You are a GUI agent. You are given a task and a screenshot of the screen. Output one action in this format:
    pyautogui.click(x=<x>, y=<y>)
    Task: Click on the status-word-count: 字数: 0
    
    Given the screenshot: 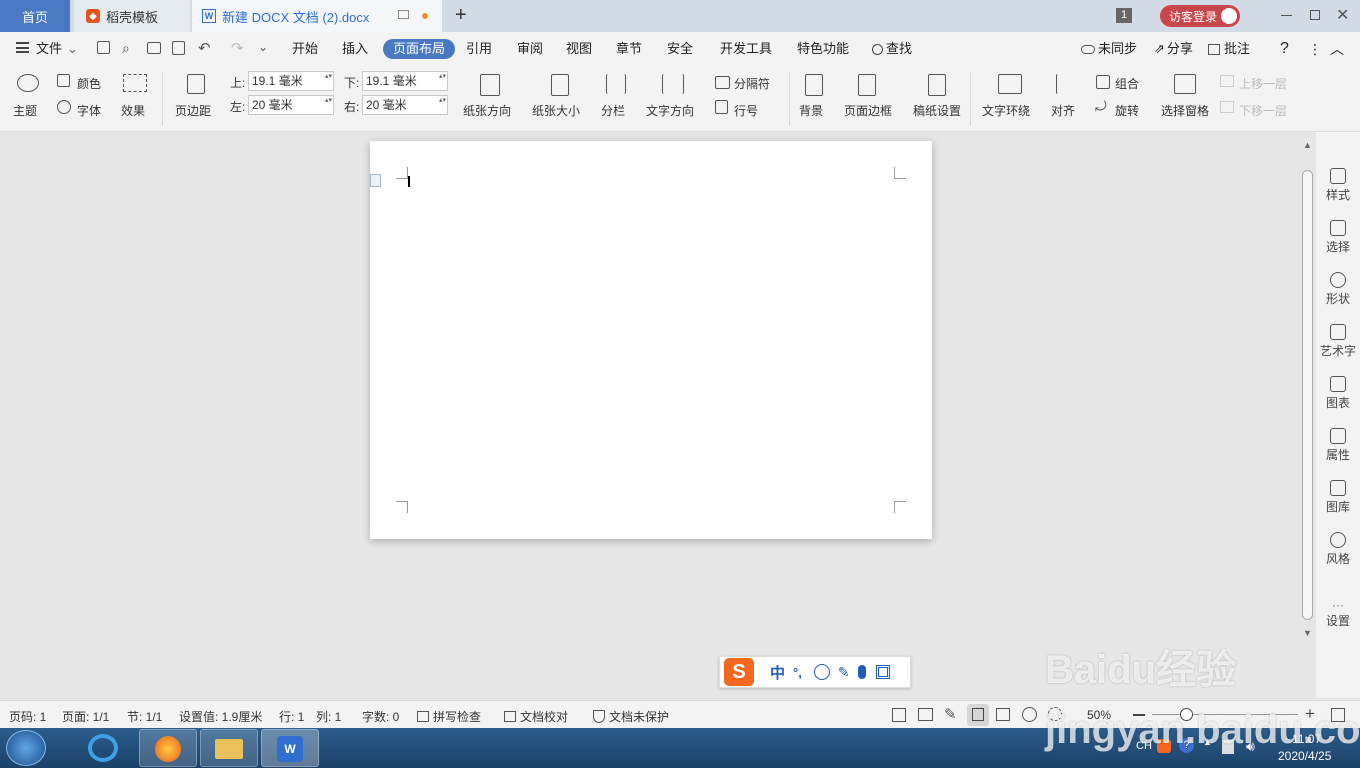 What is the action you would take?
    pyautogui.click(x=380, y=716)
    